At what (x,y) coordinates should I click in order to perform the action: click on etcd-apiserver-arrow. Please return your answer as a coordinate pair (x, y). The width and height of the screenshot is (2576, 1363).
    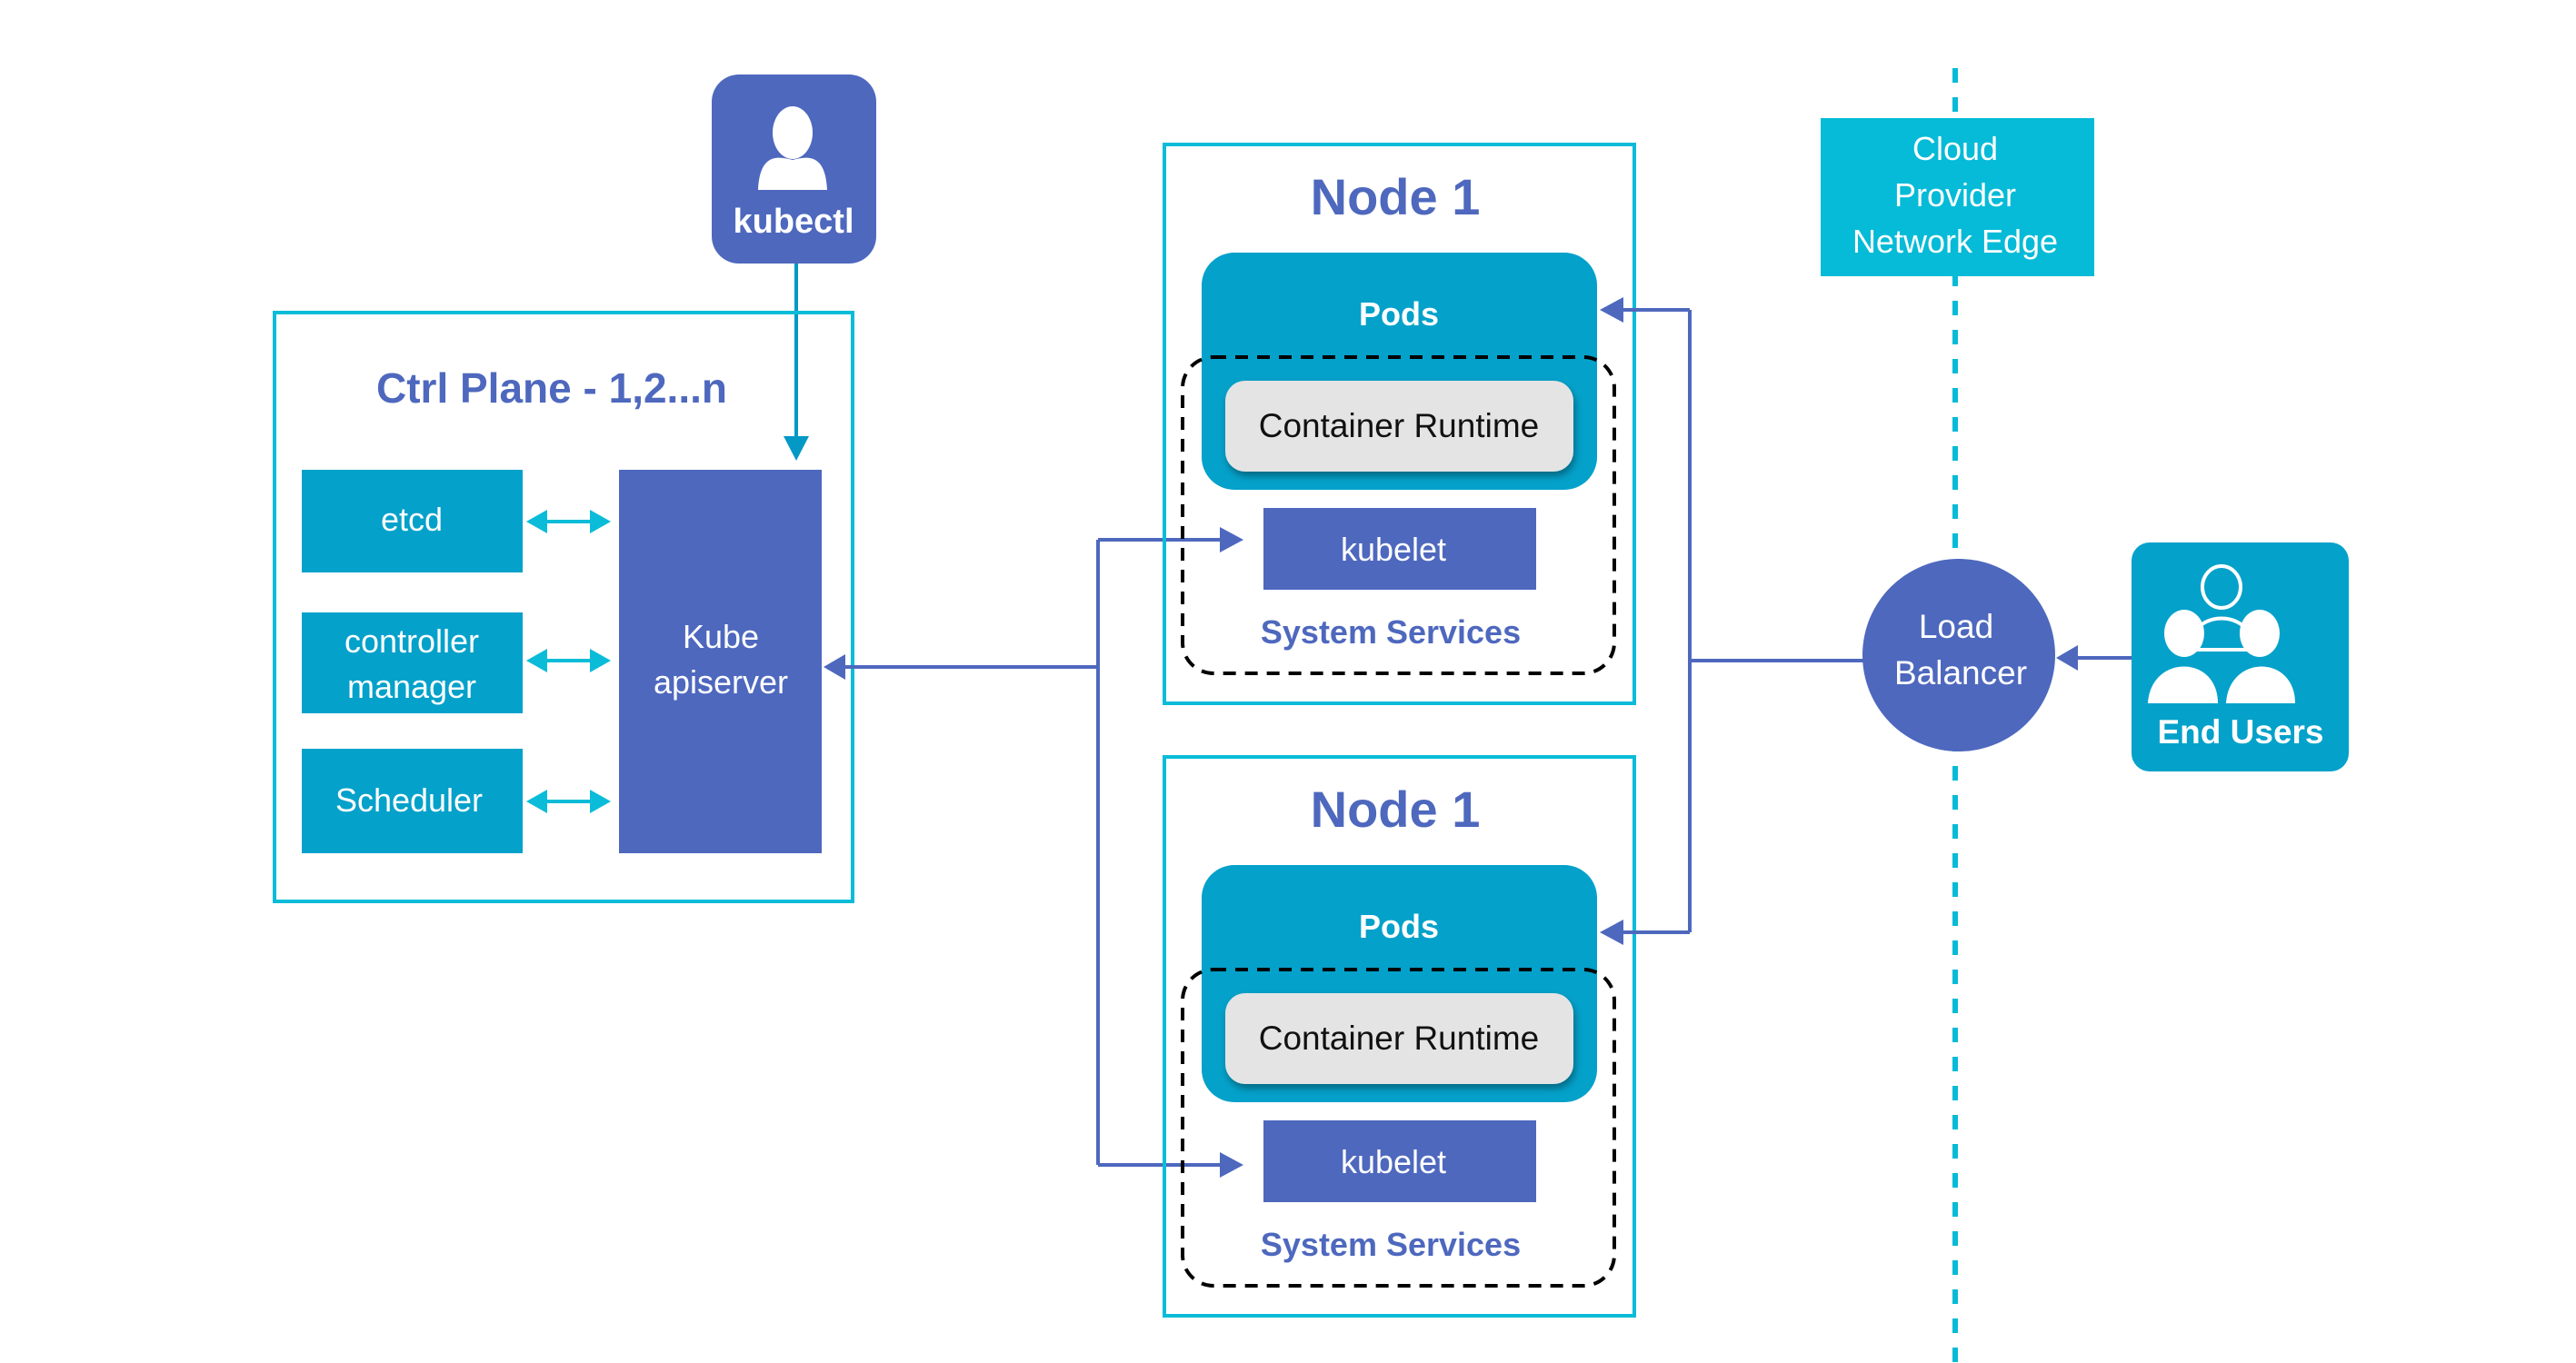
    Looking at the image, I should click on (568, 521).